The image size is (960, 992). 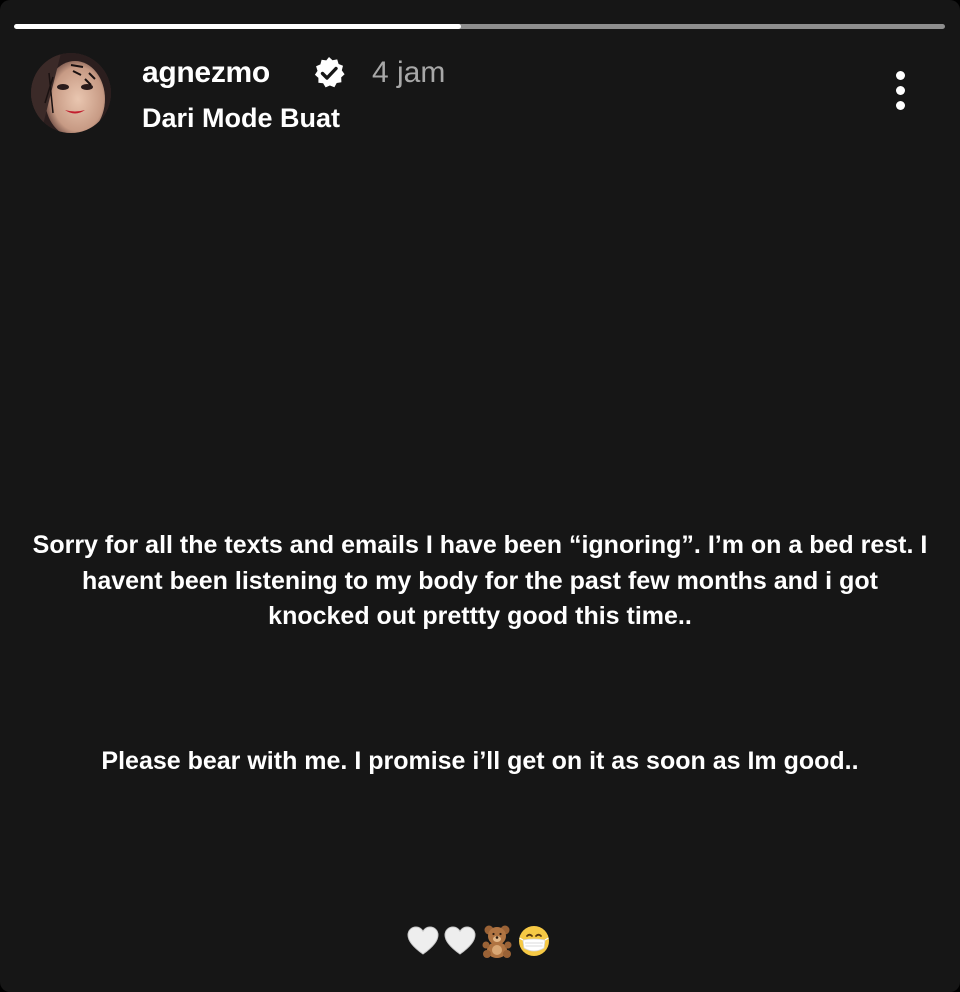 What do you see at coordinates (478, 941) in the screenshot?
I see `emoji-row` at bounding box center [478, 941].